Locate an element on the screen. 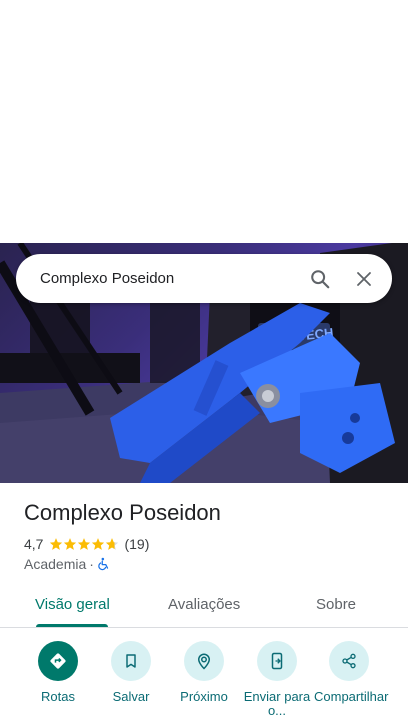  share-button: Compartilhar is located at coordinates (349, 672).